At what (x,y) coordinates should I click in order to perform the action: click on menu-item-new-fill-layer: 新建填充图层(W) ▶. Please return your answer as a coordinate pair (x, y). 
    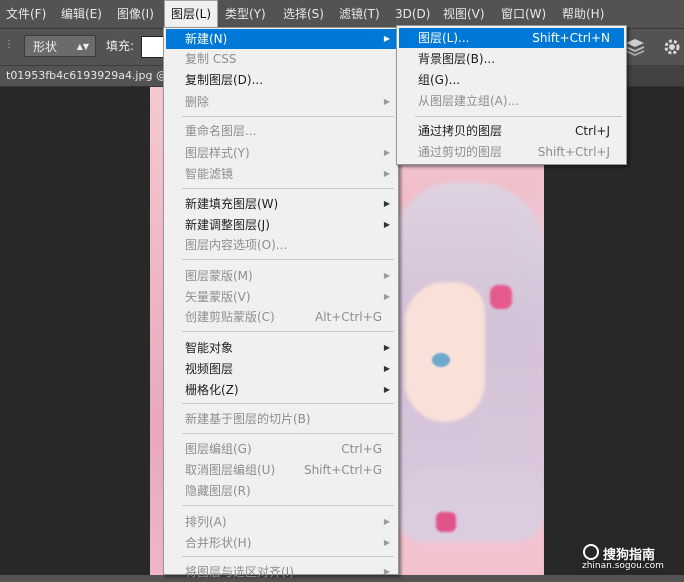
    Looking at the image, I should click on (281, 204).